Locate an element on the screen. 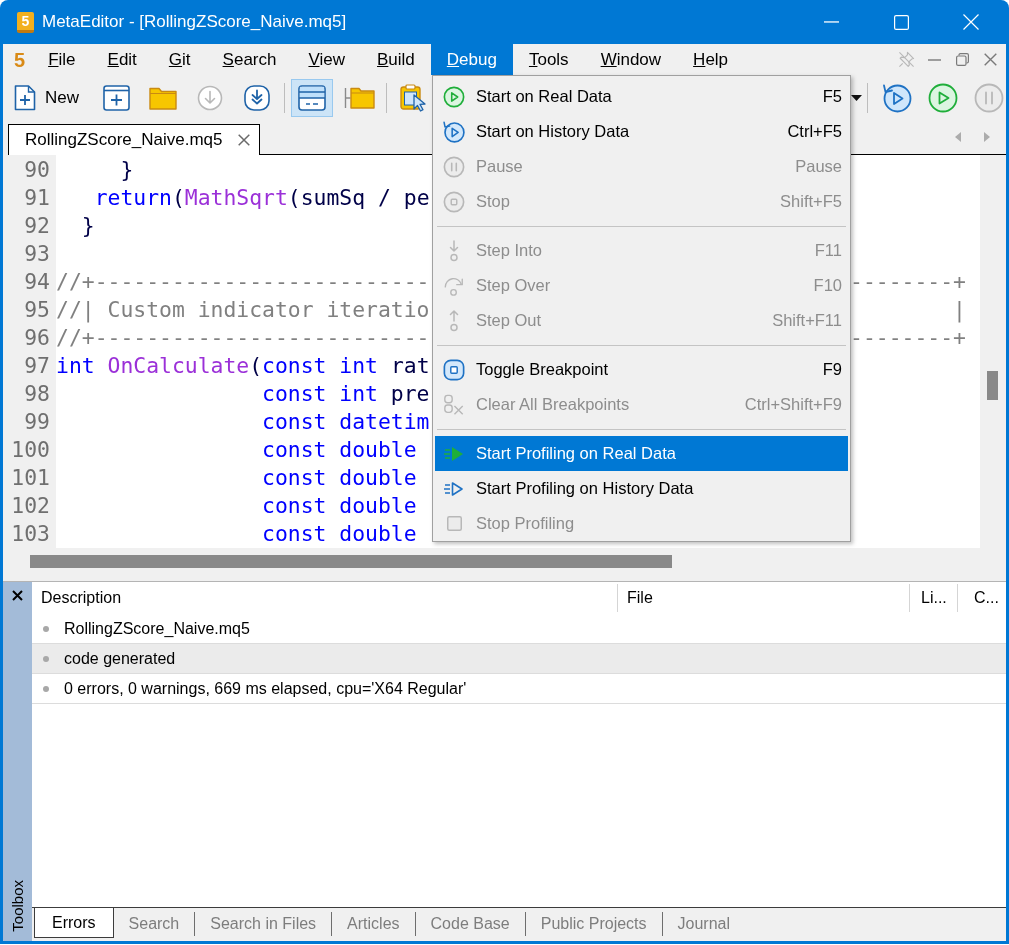 This screenshot has height=945, width=1009. panel-tab: Search in Files is located at coordinates (264, 924).